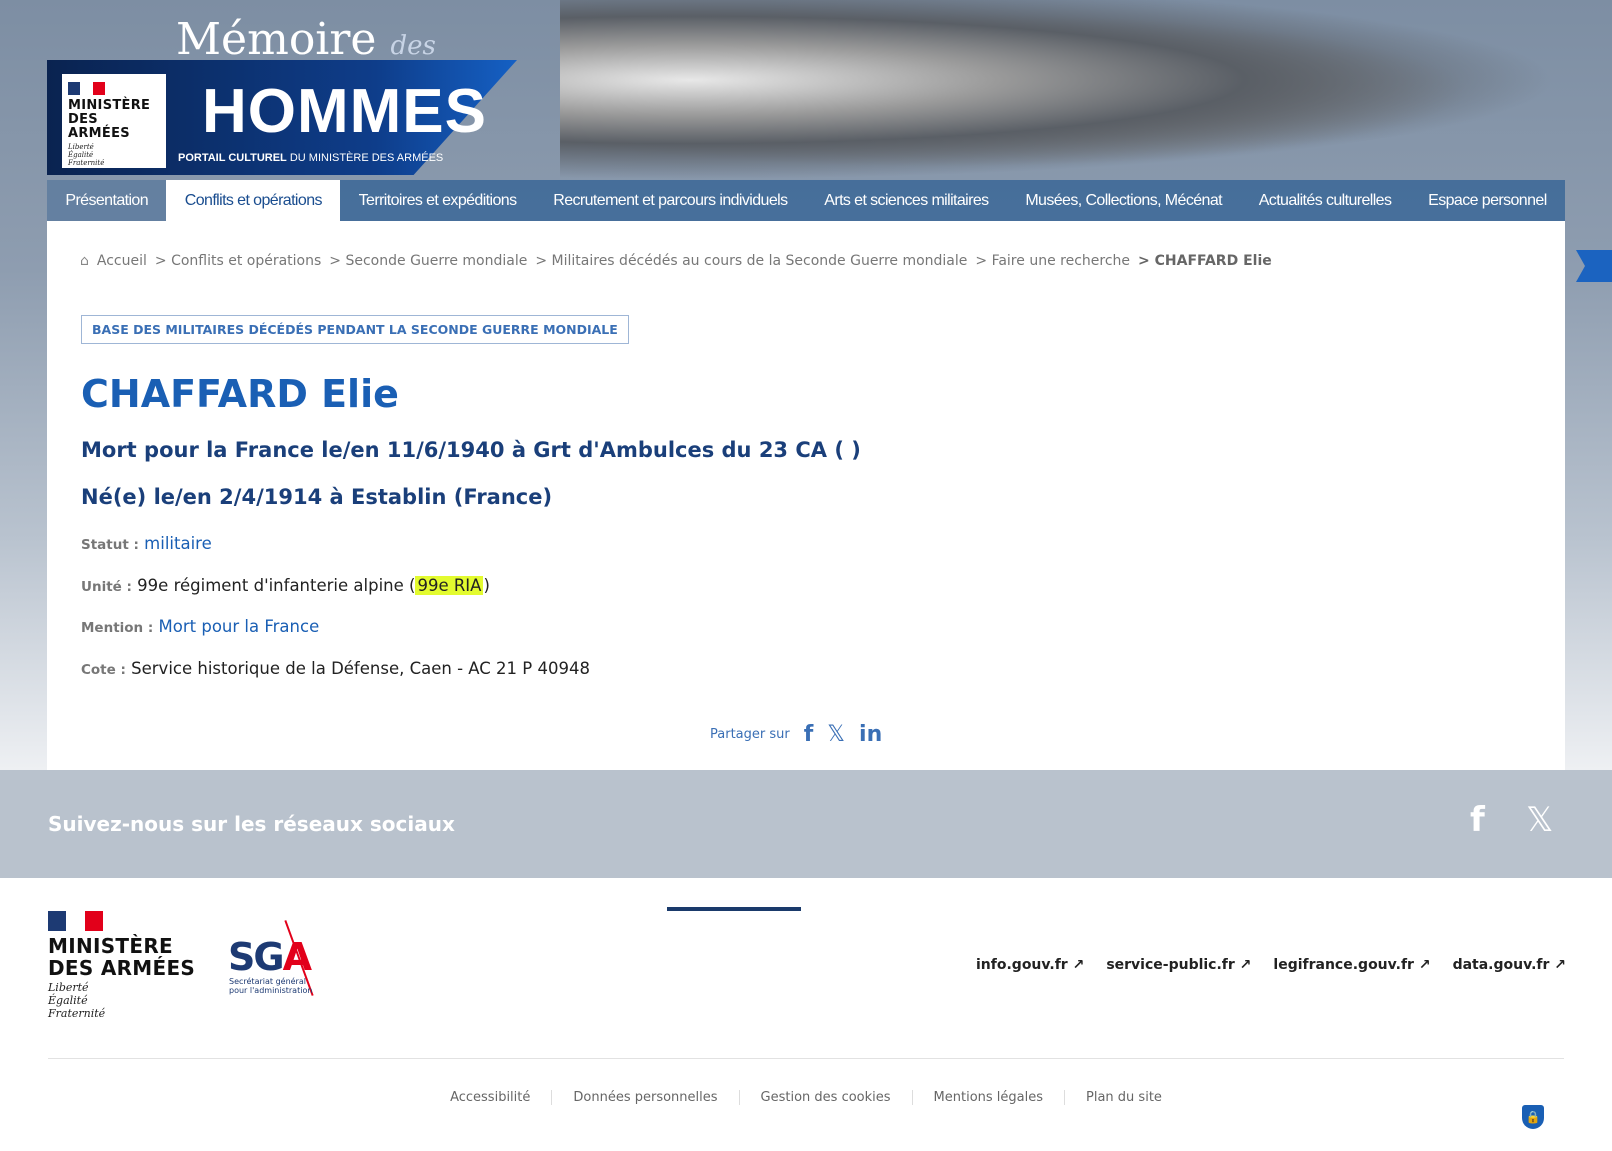  I want to click on link-service-public: service-public.fr ↗, so click(1178, 965).